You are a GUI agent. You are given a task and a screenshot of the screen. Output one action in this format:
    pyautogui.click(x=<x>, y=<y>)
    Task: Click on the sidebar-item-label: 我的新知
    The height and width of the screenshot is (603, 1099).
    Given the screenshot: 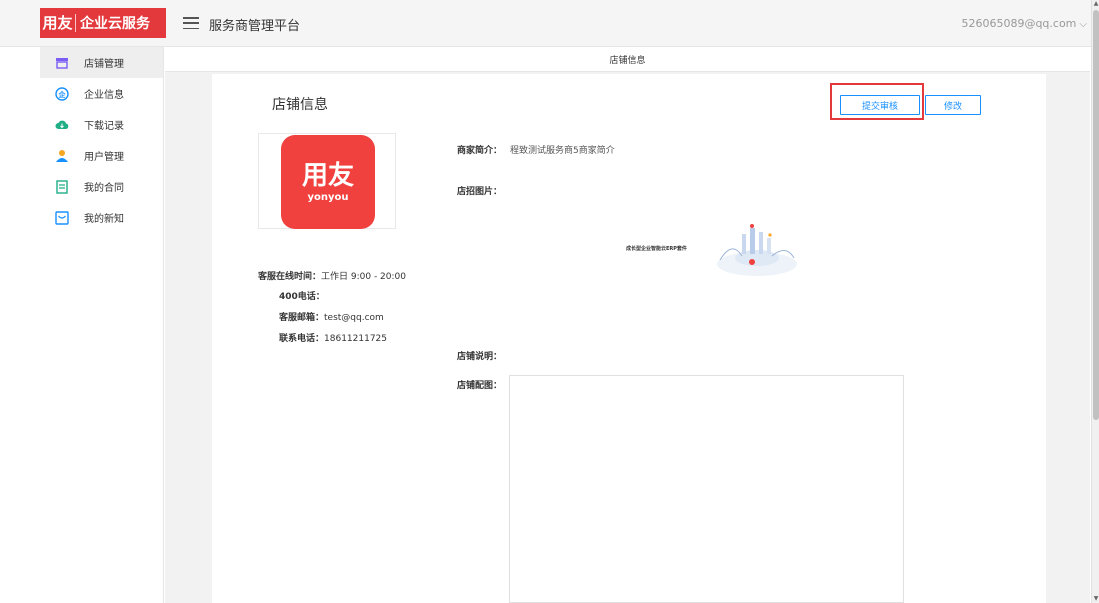 What is the action you would take?
    pyautogui.click(x=104, y=219)
    